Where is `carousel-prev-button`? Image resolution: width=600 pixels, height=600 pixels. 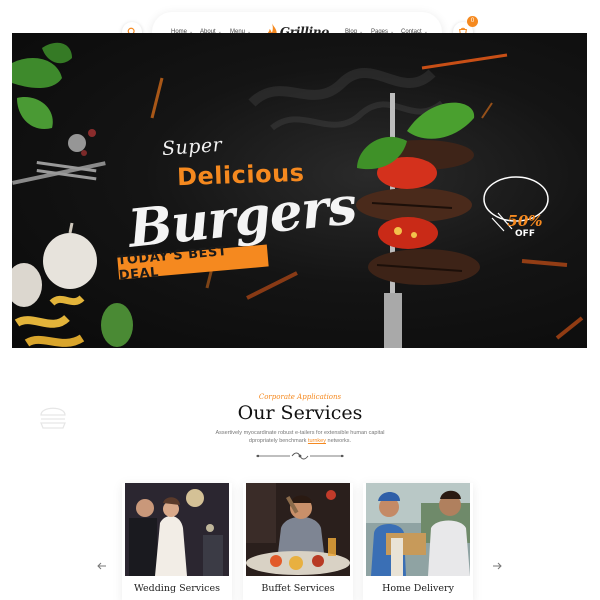
carousel-prev-button is located at coordinates (102, 566).